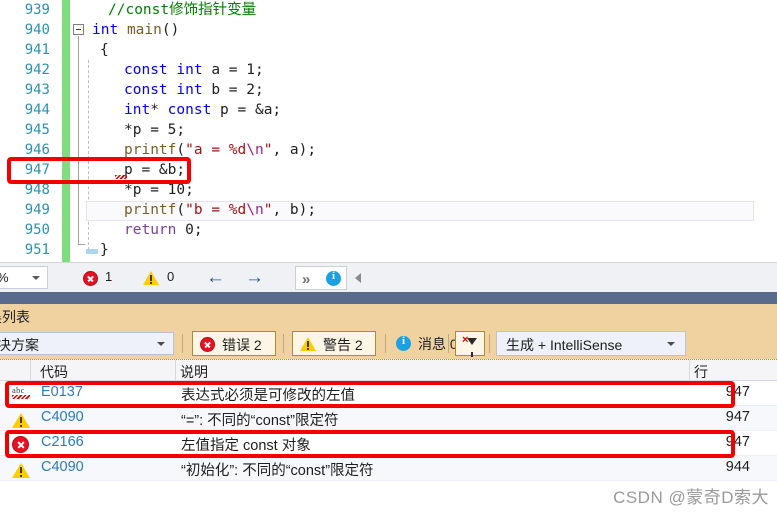  Describe the element at coordinates (246, 446) in the screenshot. I see `error-description: 左值指定 const 对象` at that location.